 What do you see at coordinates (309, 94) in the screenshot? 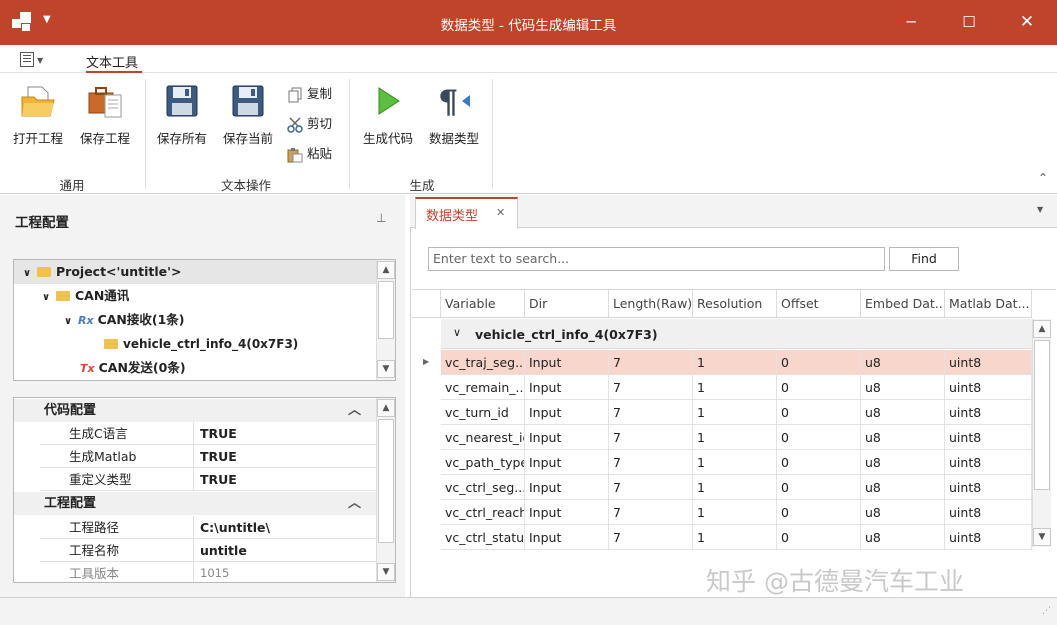
I see `copy-button: 复制` at bounding box center [309, 94].